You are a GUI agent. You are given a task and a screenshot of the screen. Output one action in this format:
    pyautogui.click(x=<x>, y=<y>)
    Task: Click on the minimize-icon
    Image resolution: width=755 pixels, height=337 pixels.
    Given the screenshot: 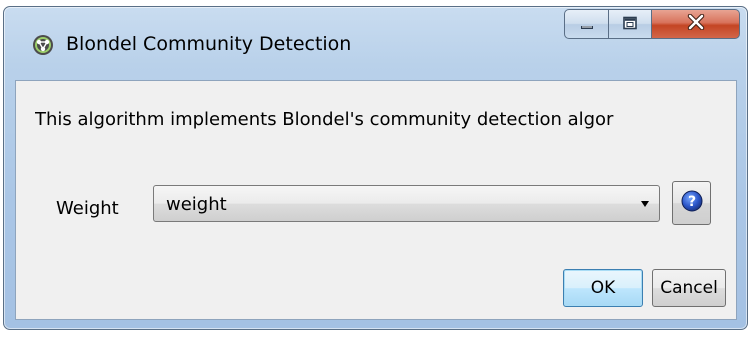 What is the action you would take?
    pyautogui.click(x=587, y=24)
    